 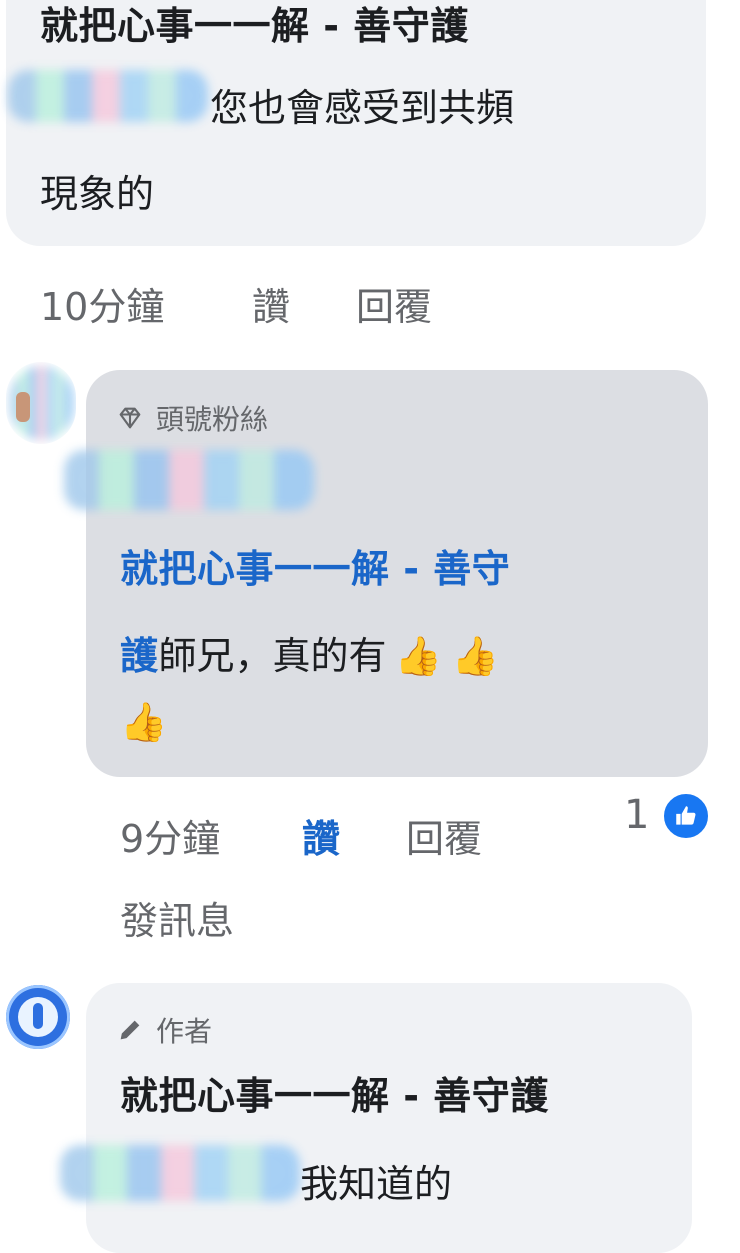 What do you see at coordinates (270, 918) in the screenshot?
I see `comment-actions: 發訊息` at bounding box center [270, 918].